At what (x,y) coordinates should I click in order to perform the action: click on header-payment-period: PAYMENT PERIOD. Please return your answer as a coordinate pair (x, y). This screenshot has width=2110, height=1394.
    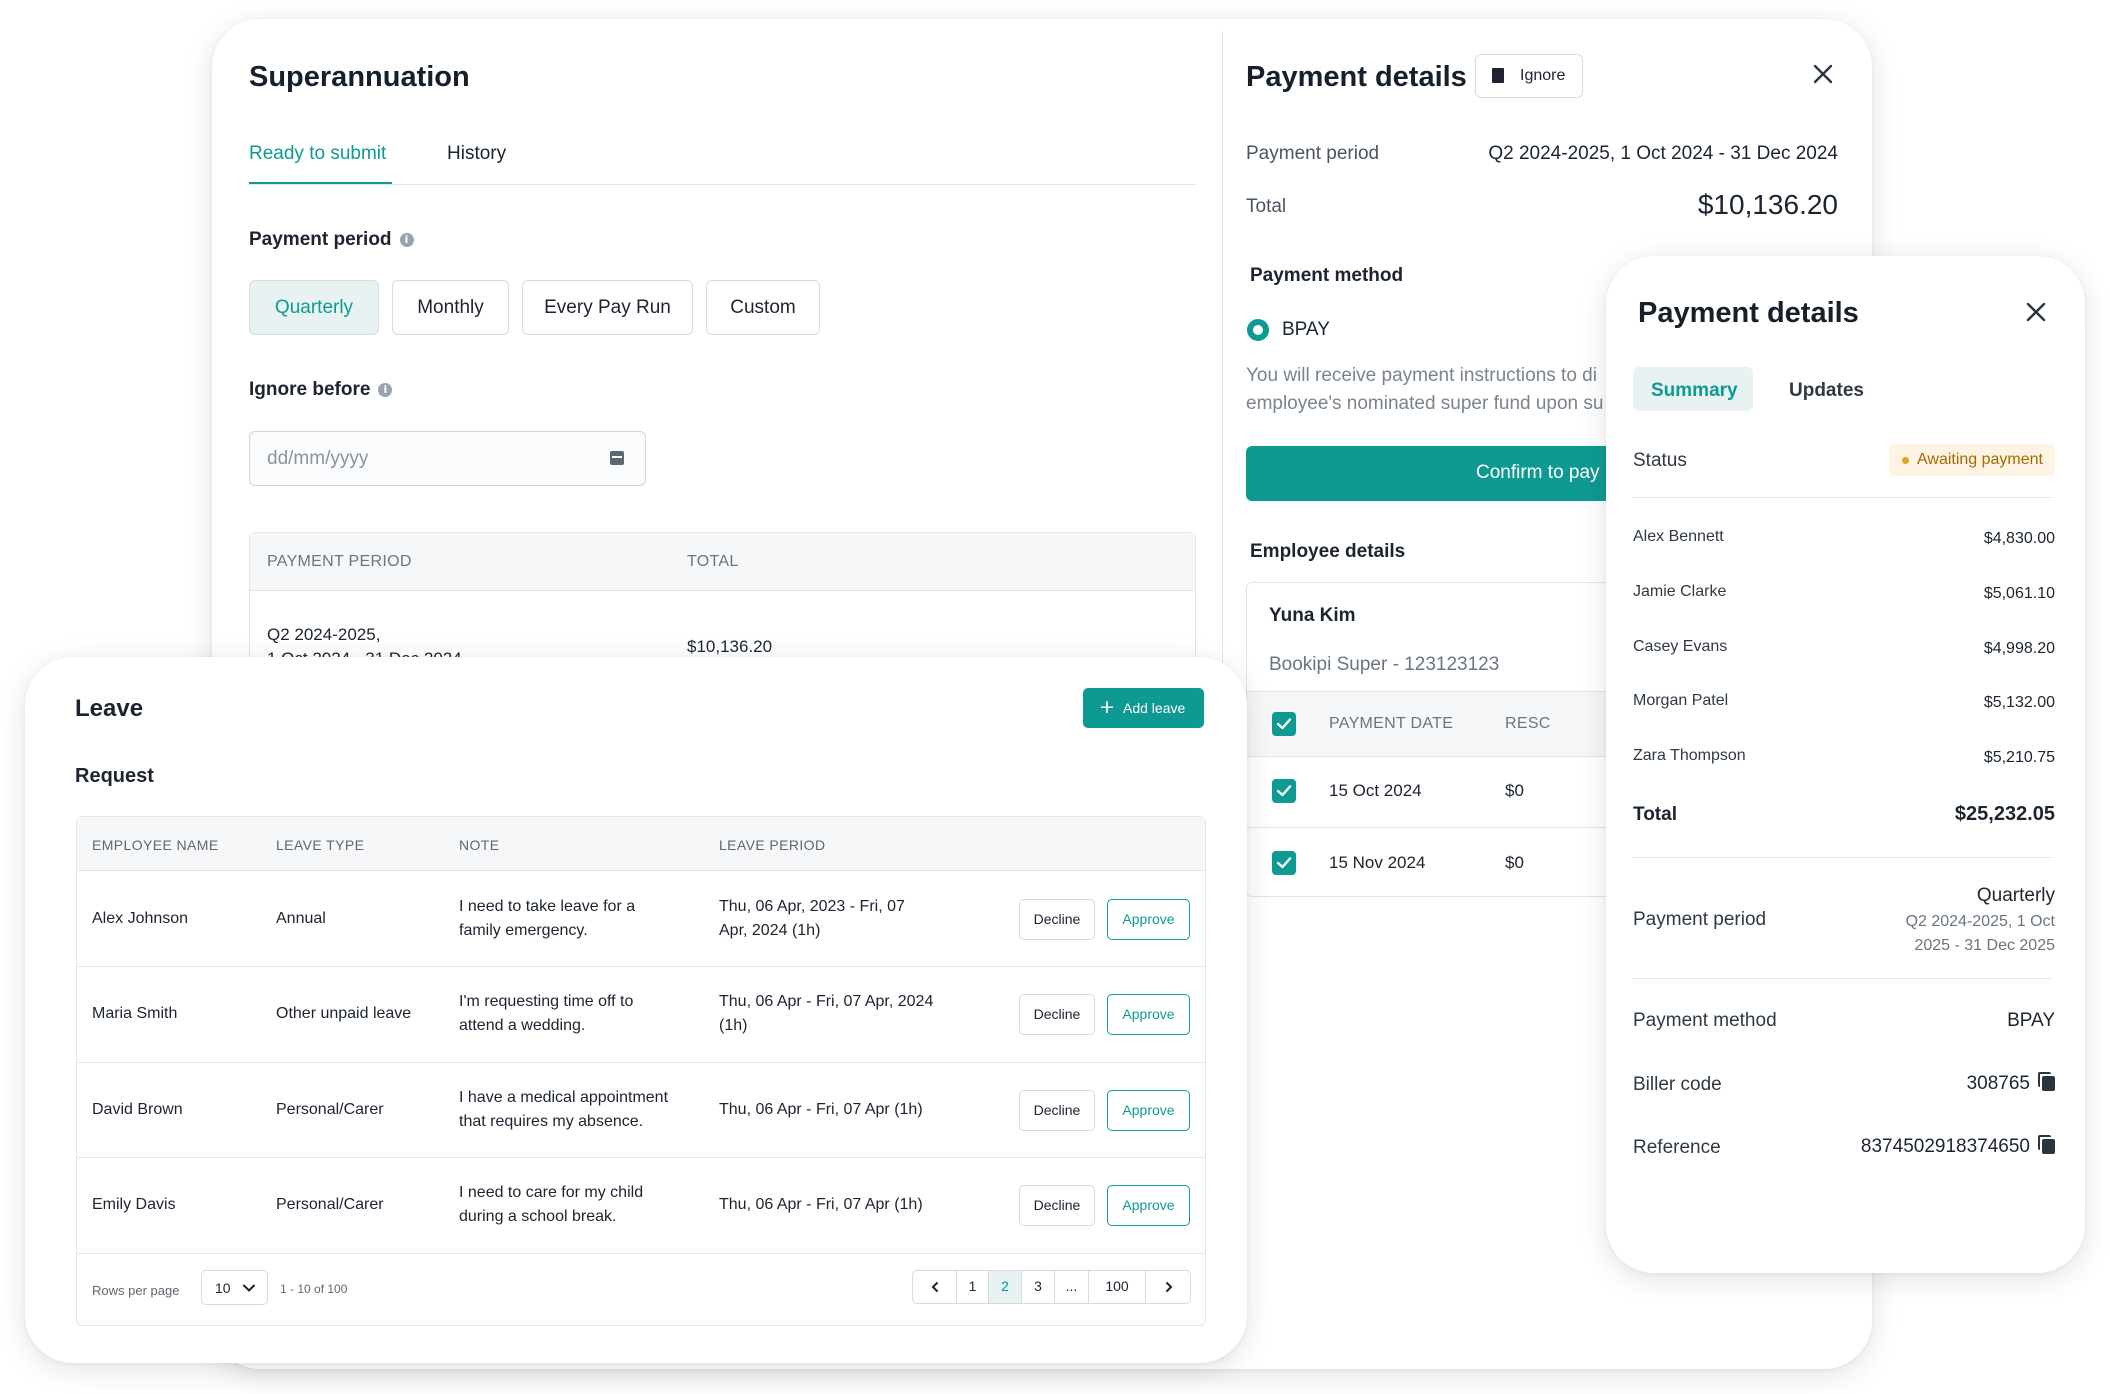
    Looking at the image, I should click on (339, 561).